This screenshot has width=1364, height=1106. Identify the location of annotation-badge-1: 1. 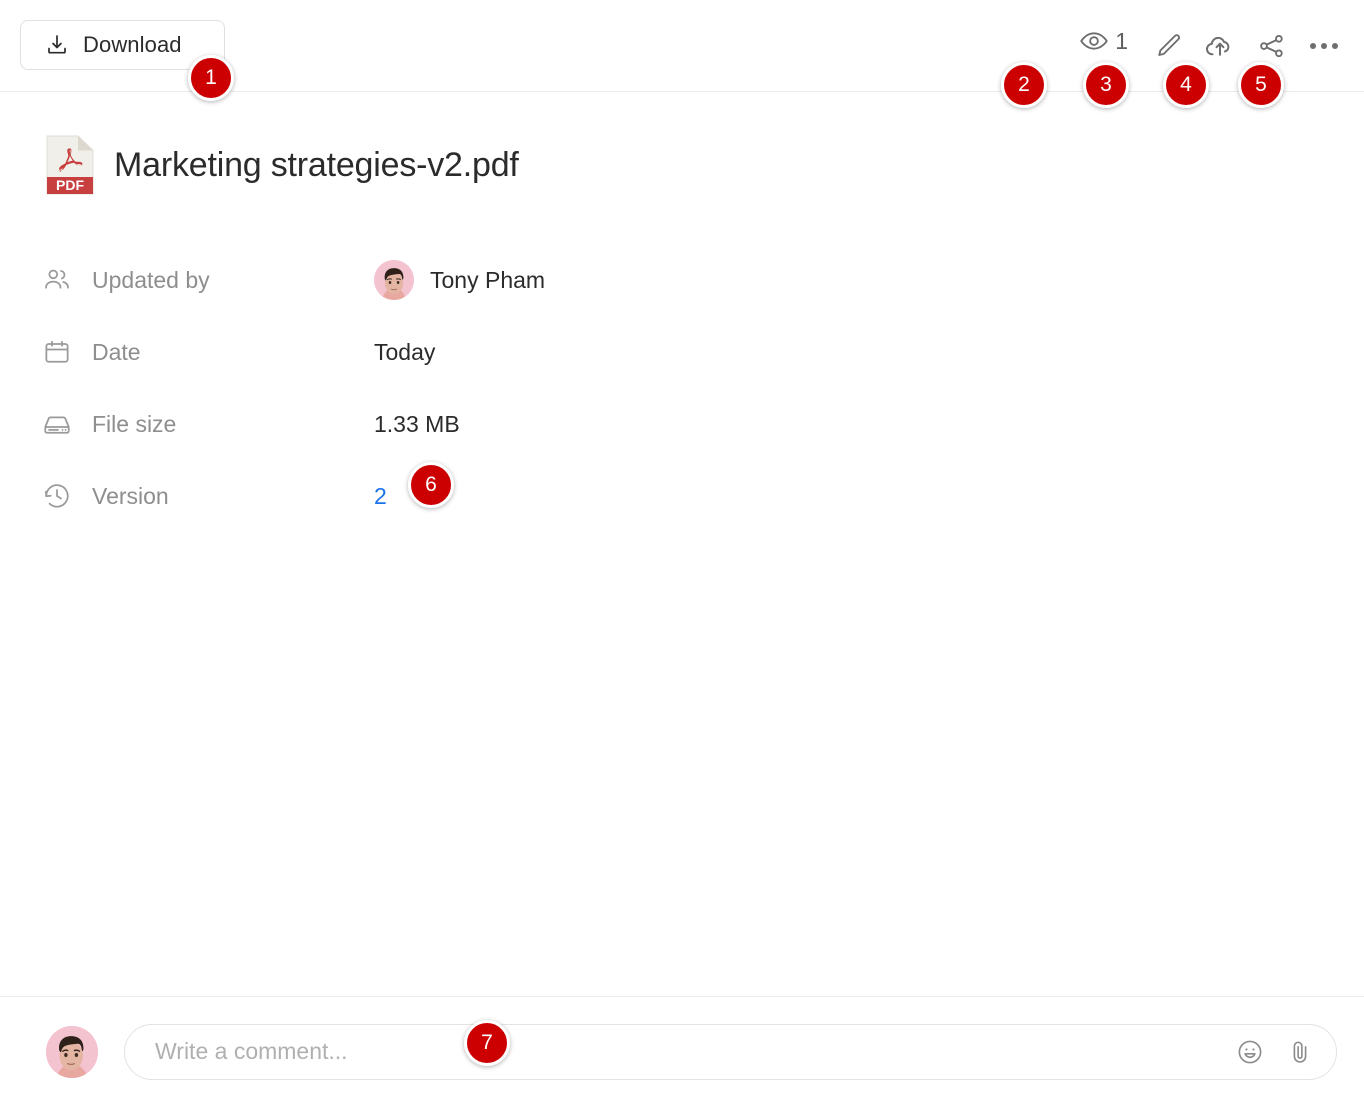
(211, 78).